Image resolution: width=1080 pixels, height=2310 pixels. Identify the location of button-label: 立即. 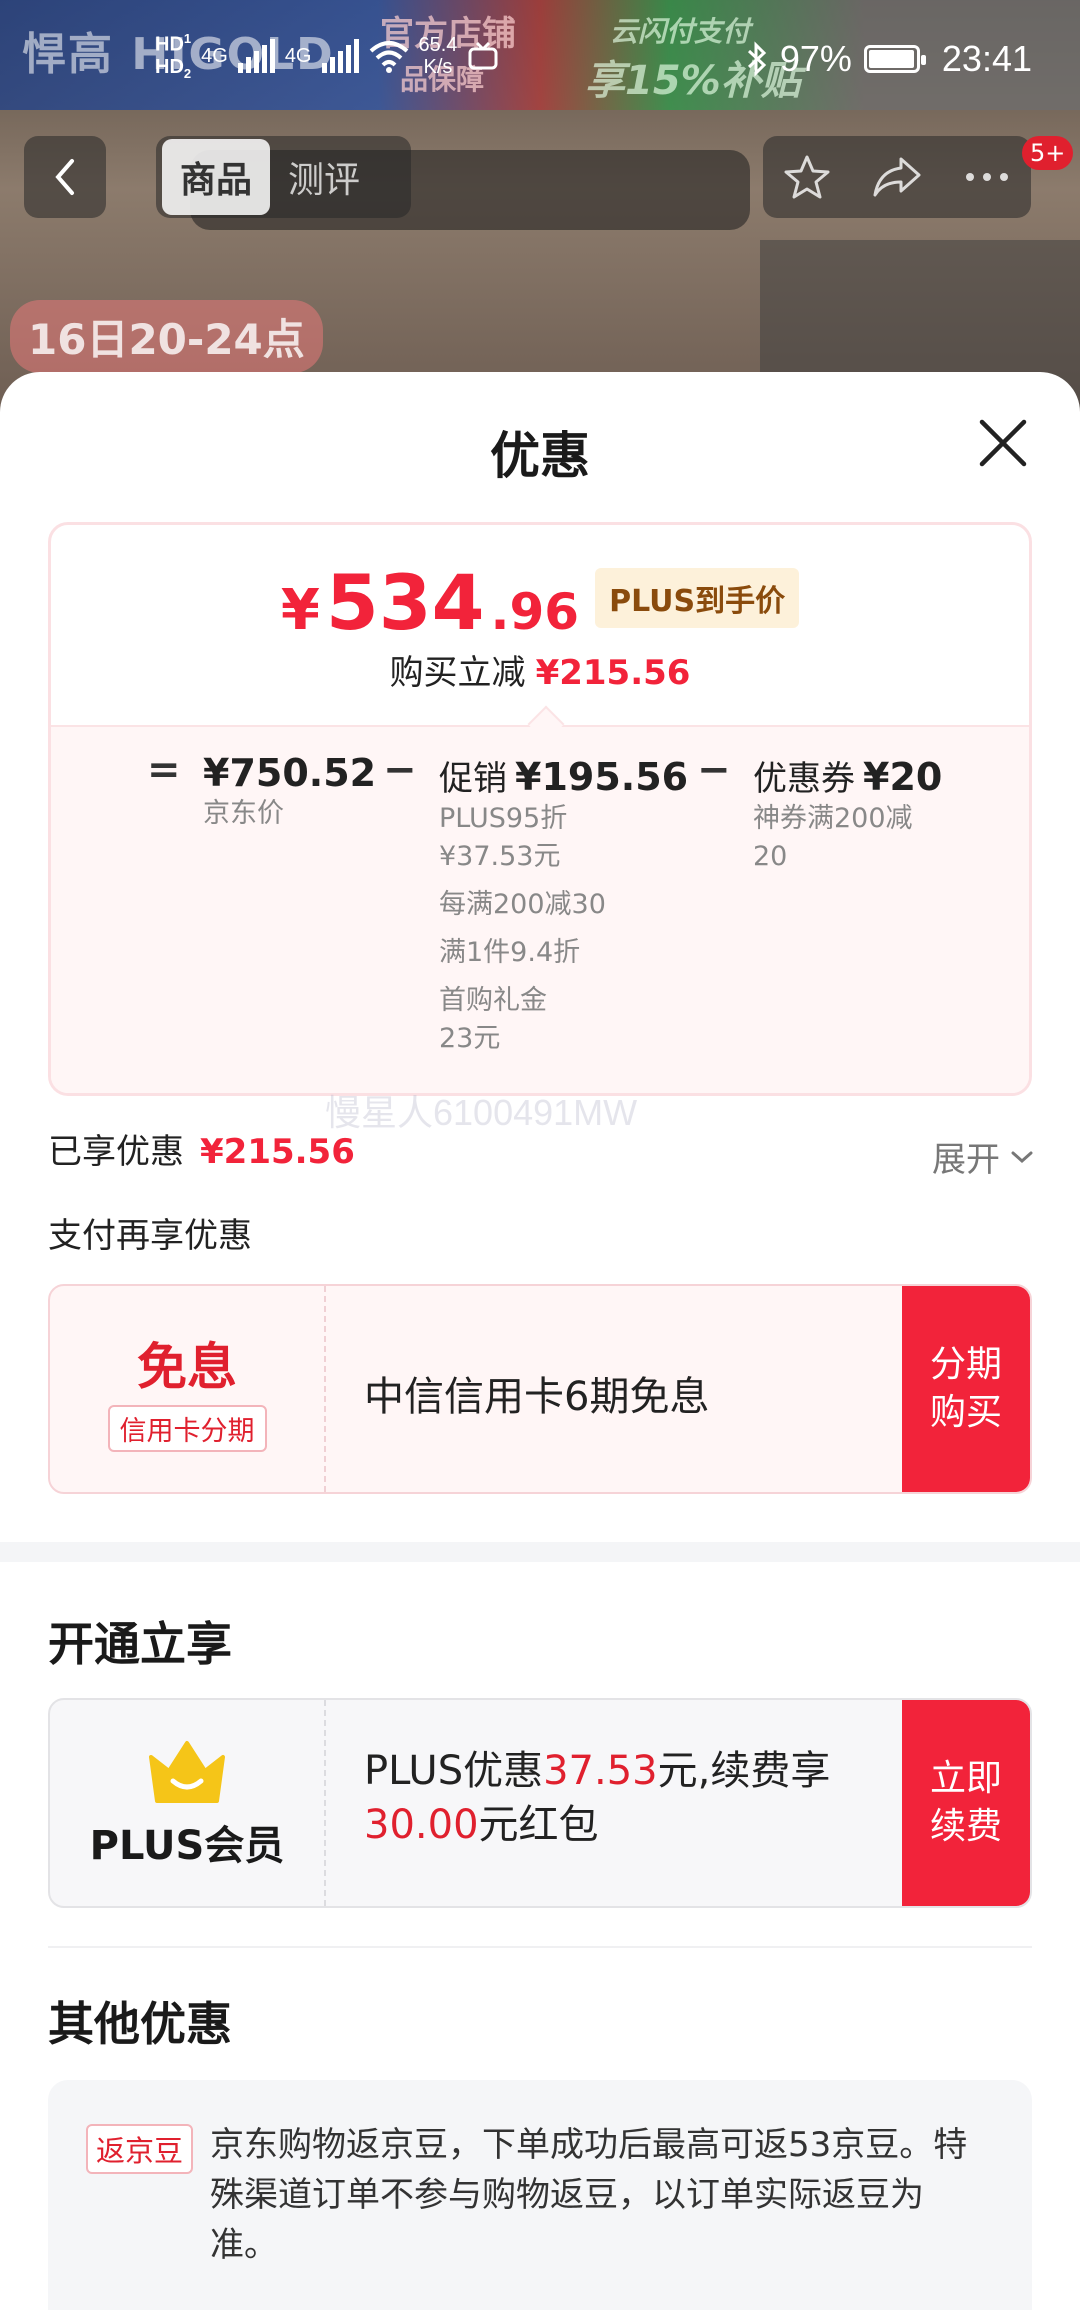
(965, 1778).